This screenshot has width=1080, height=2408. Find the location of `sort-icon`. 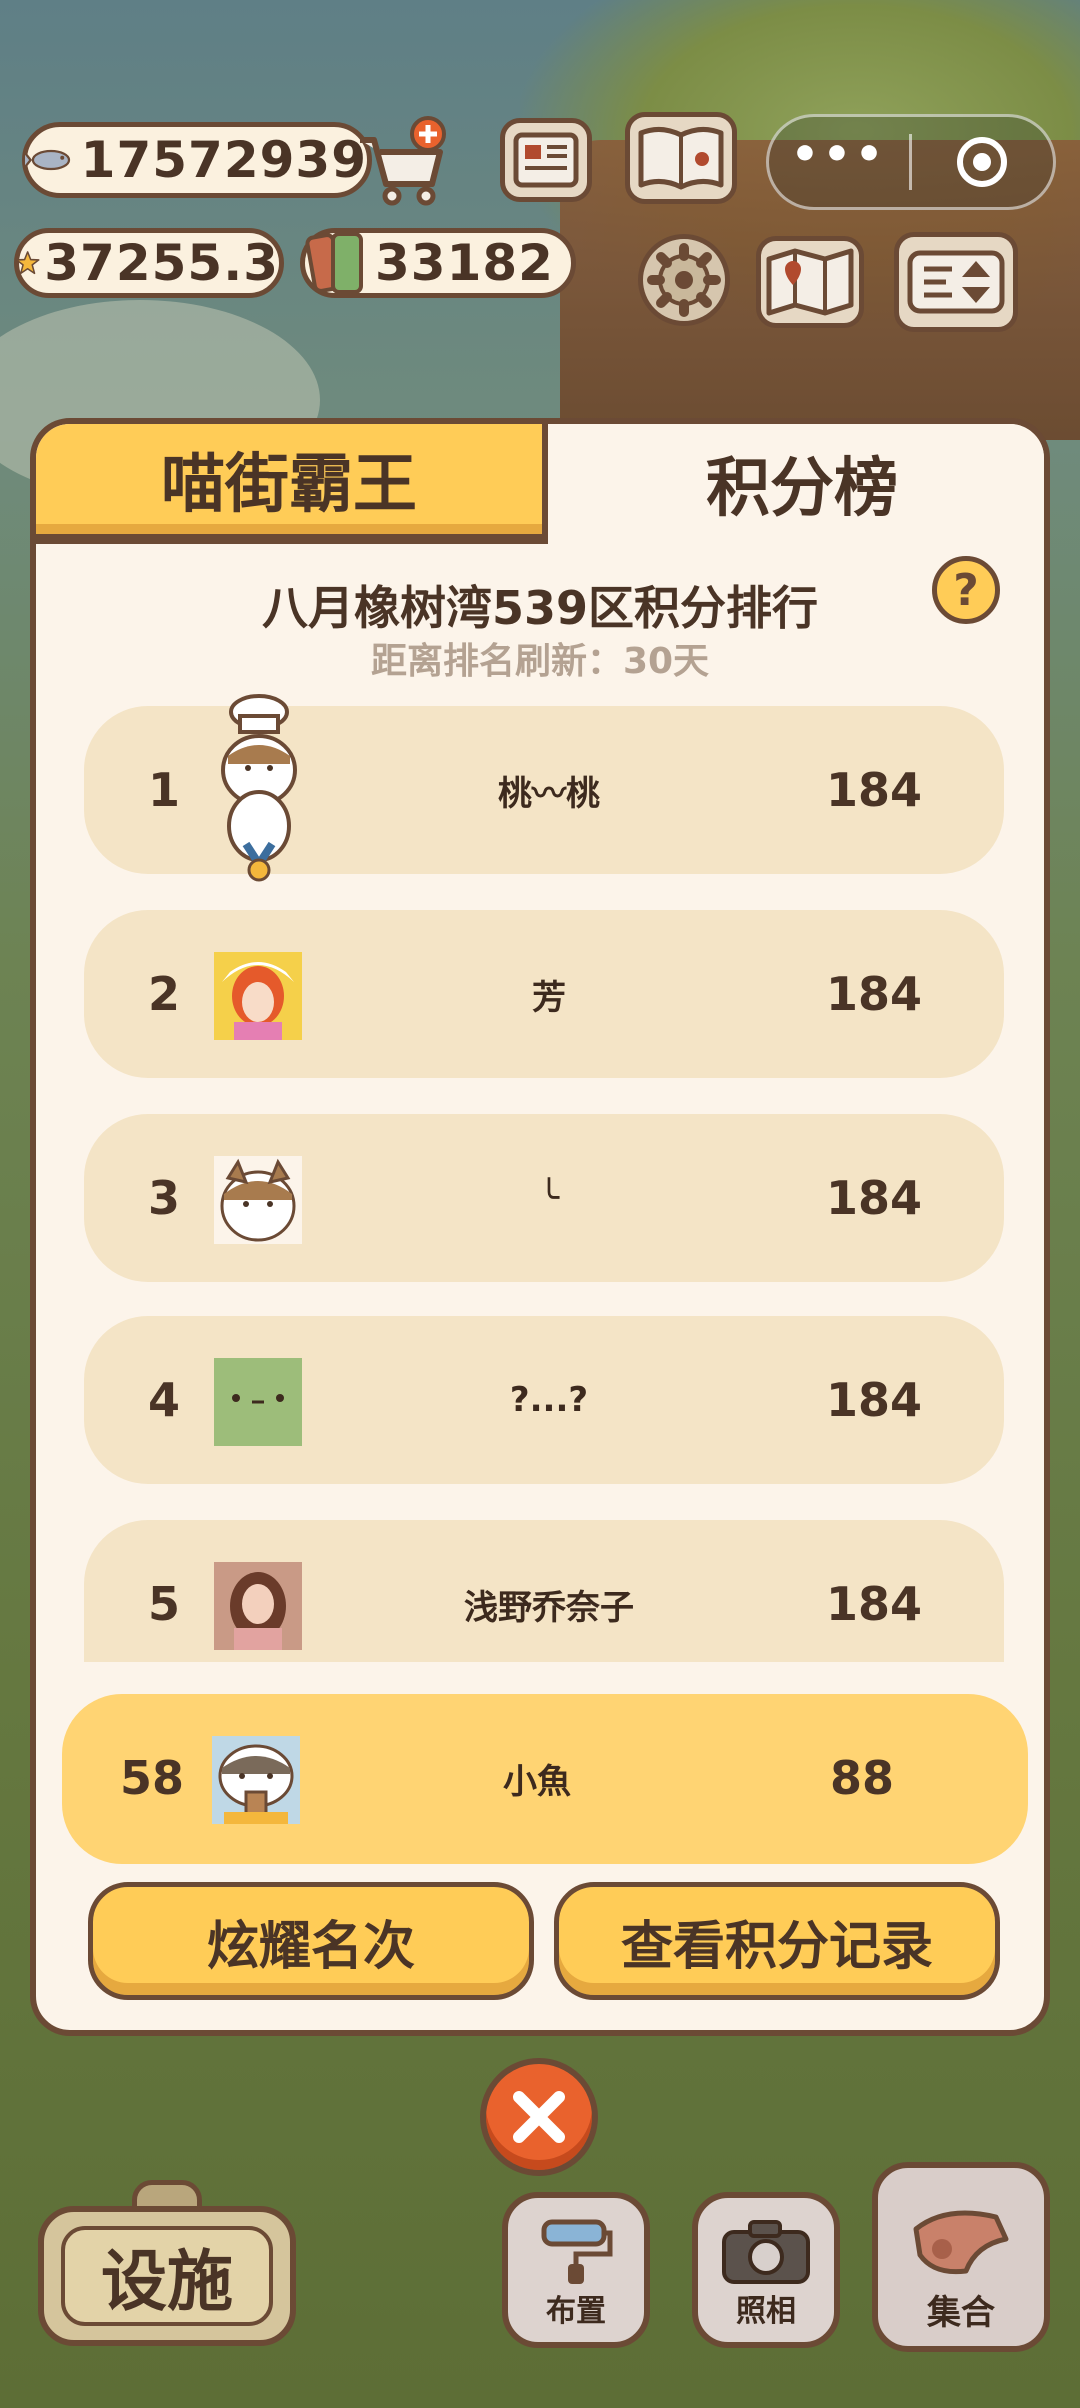

sort-icon is located at coordinates (956, 282).